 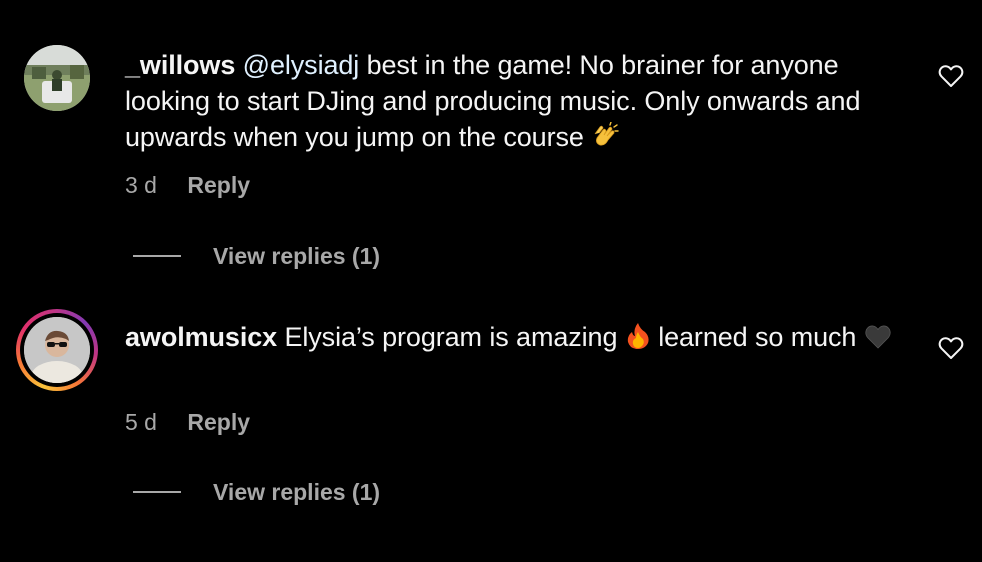 I want to click on mention-link: @elysiadj, so click(x=301, y=65).